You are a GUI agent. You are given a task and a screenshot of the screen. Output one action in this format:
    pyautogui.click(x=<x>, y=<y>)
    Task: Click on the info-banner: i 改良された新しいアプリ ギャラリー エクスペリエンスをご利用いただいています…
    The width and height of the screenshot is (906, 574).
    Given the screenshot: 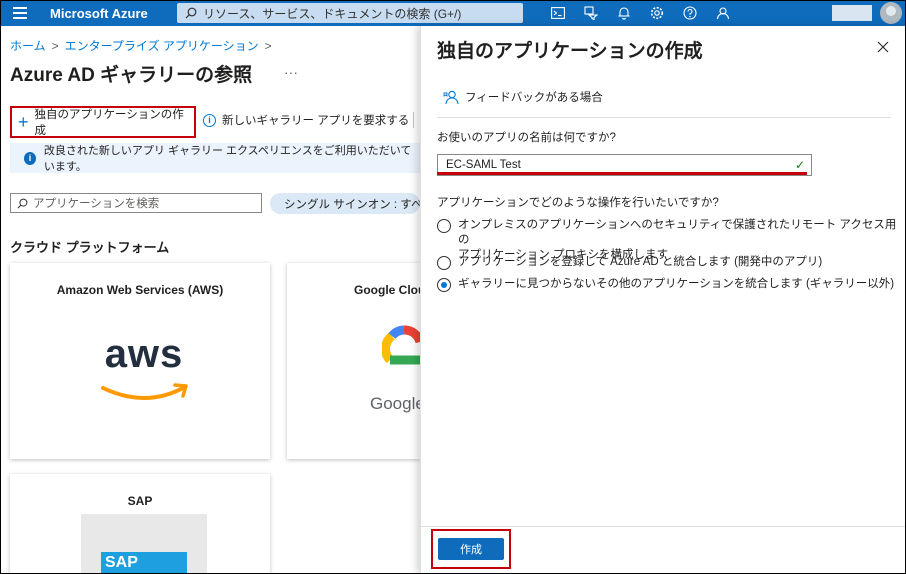 What is the action you would take?
    pyautogui.click(x=215, y=158)
    